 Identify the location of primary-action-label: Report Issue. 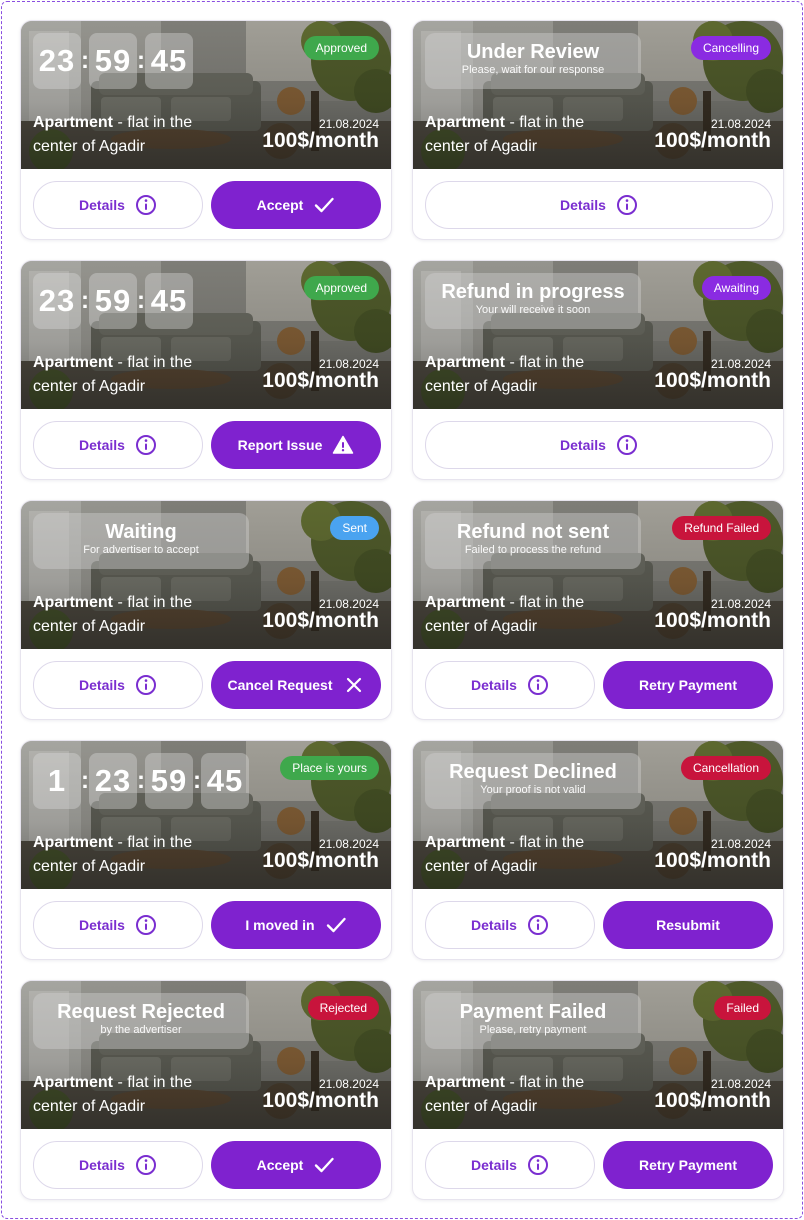
(280, 445).